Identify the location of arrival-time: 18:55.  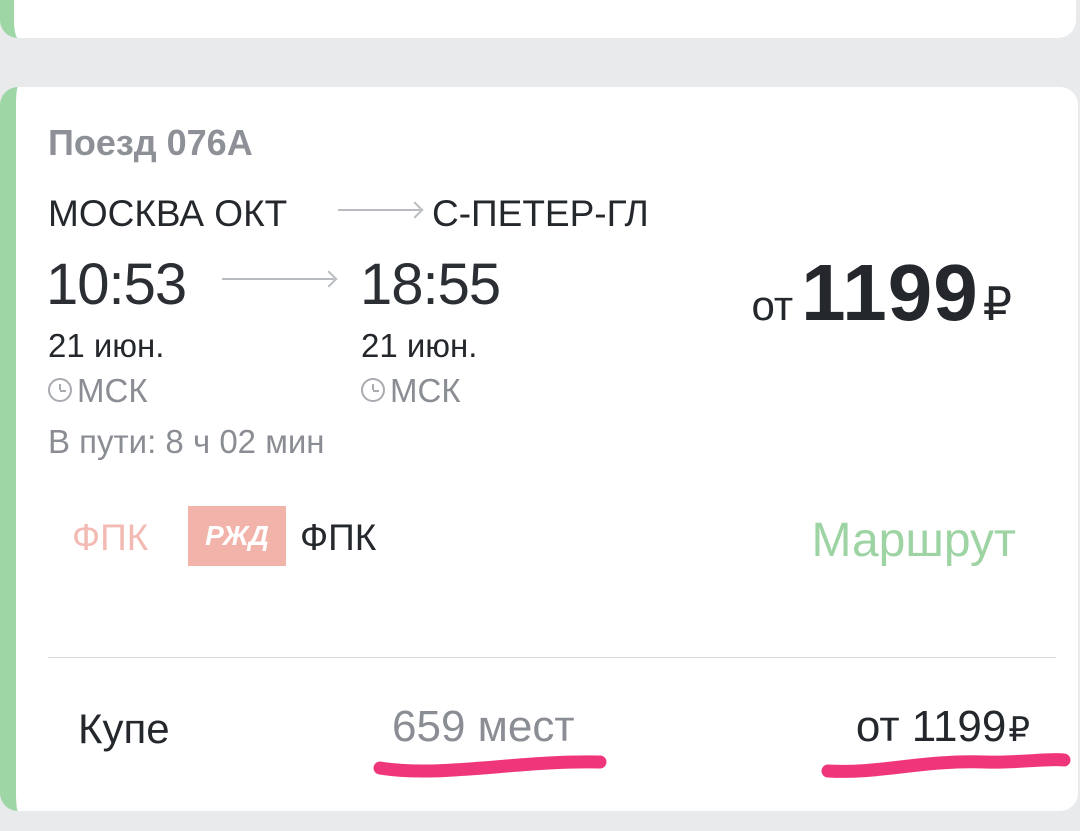
(430, 284).